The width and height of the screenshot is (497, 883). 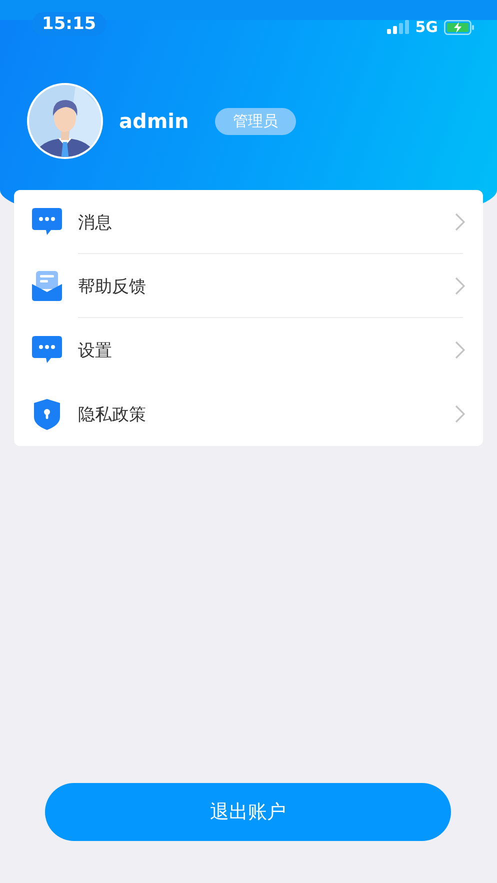 I want to click on signal-icon, so click(x=398, y=27).